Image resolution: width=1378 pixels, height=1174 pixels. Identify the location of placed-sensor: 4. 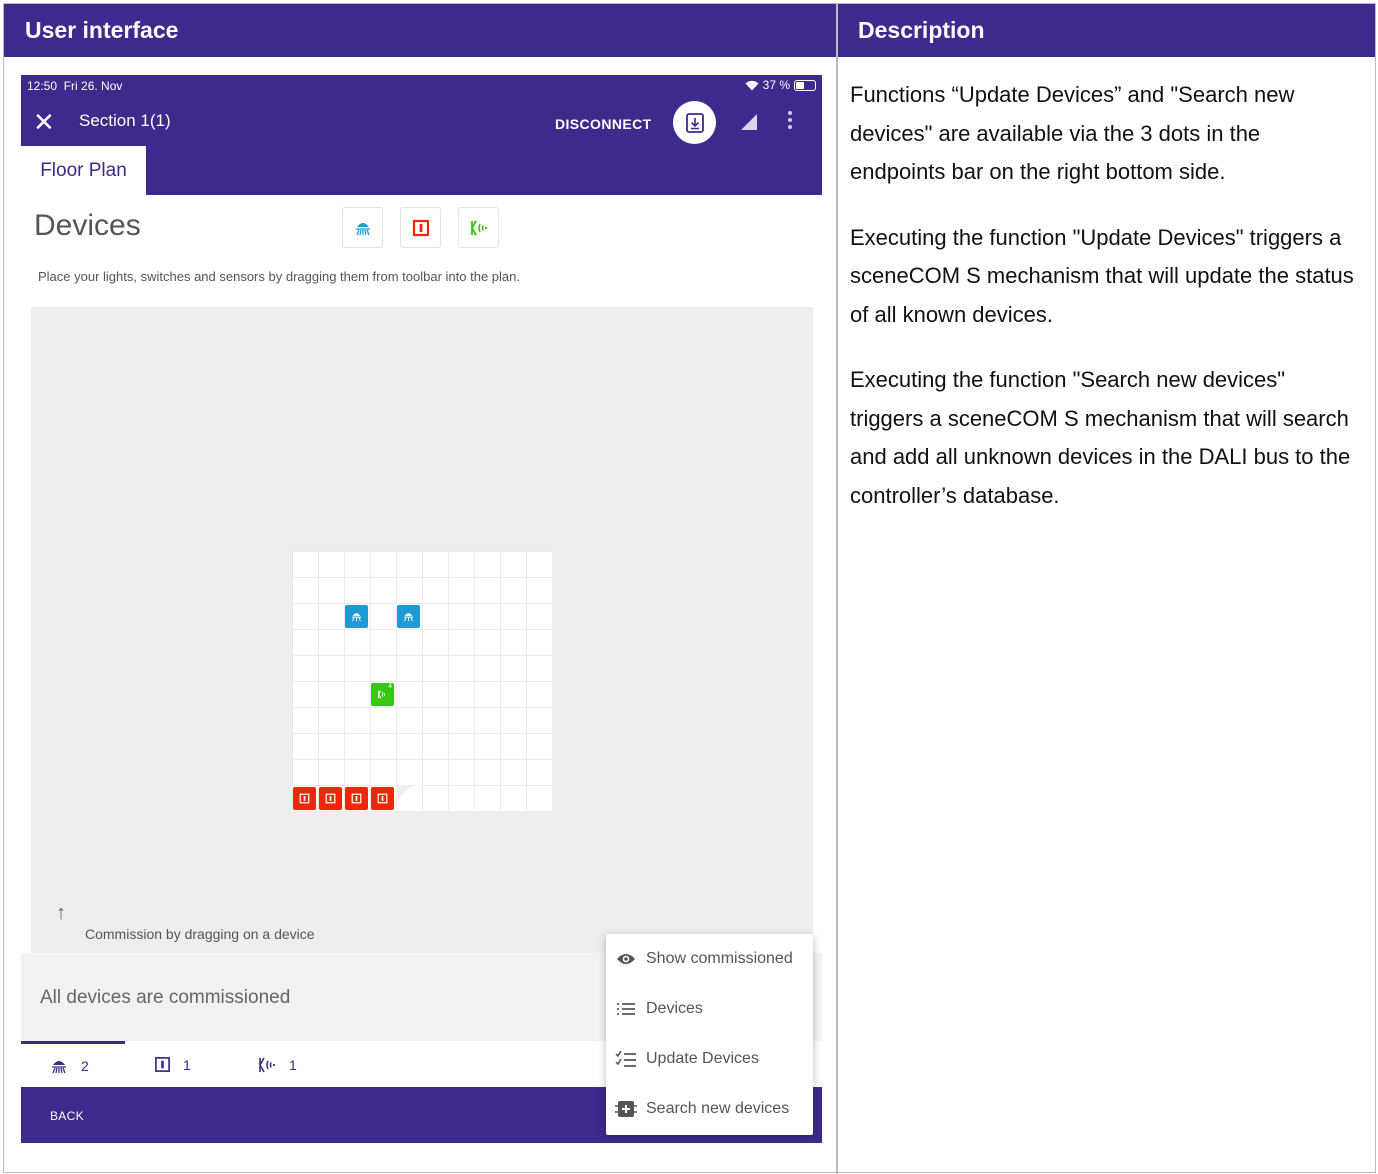
(382, 694).